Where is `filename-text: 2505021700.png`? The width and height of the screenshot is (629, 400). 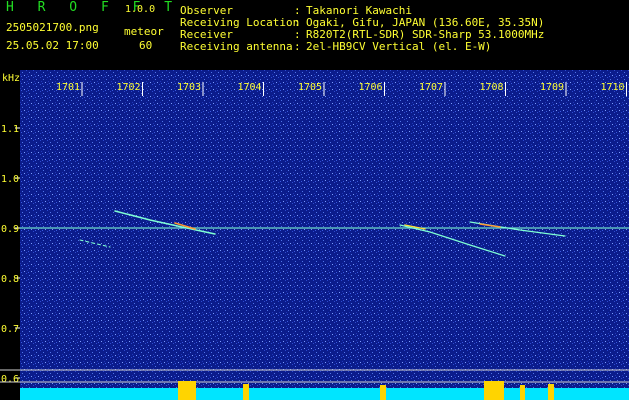
filename-text: 2505021700.png is located at coordinates (52, 27).